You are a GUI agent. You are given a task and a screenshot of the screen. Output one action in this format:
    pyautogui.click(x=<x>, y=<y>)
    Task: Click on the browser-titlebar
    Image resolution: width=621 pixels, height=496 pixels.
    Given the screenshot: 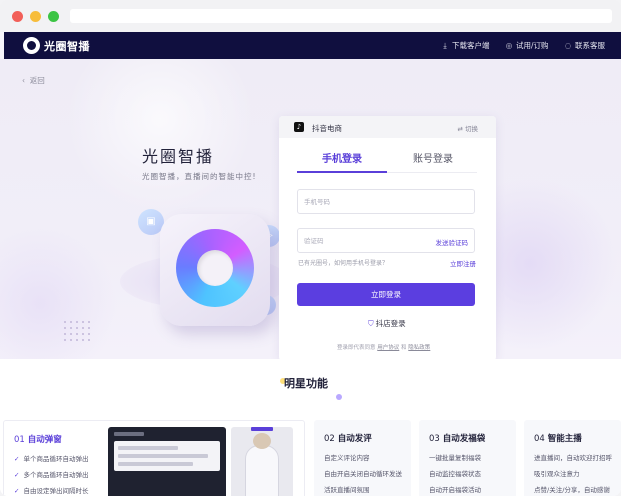 What is the action you would take?
    pyautogui.click(x=310, y=16)
    